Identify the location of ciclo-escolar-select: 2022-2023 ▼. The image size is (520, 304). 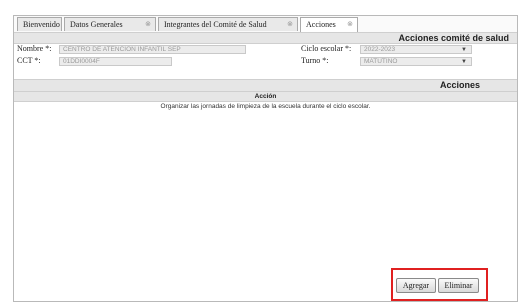
(416, 49).